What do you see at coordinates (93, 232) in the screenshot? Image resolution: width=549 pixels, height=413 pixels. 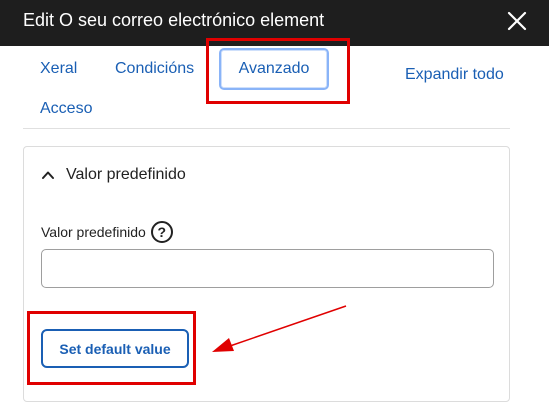 I see `field-label: Valor predefinido` at bounding box center [93, 232].